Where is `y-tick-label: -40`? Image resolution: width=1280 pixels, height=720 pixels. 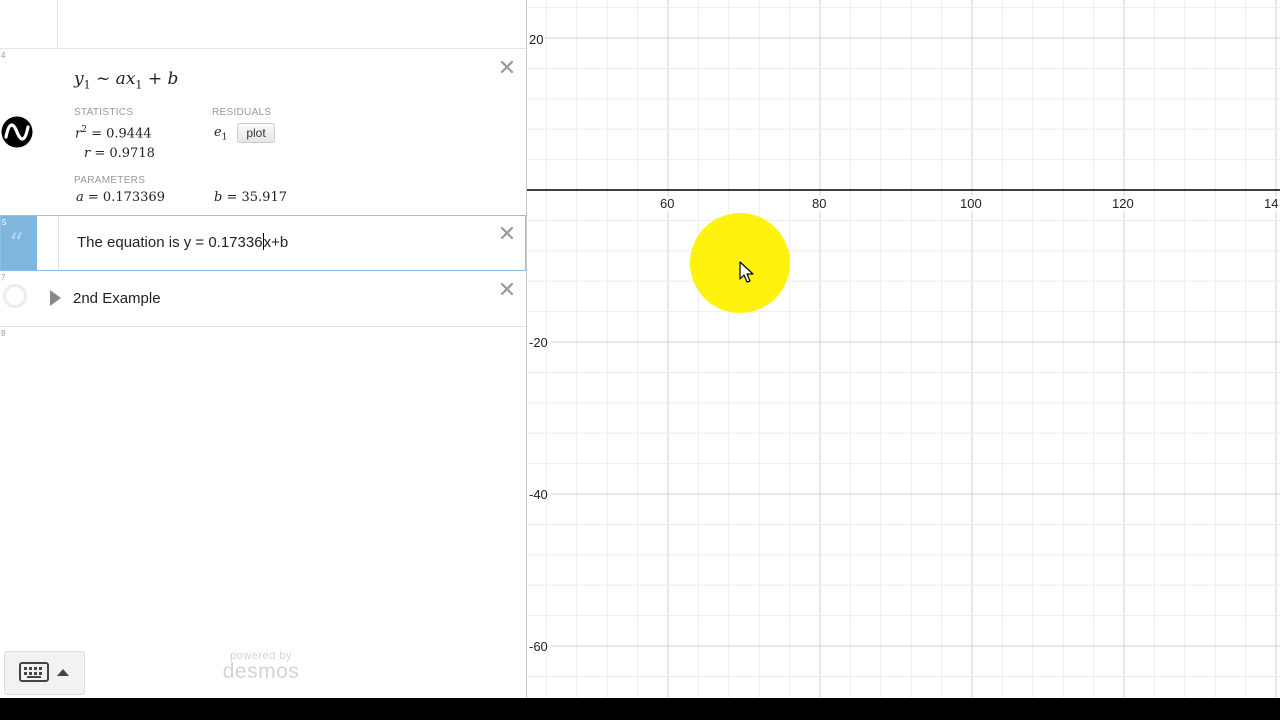 y-tick-label: -40 is located at coordinates (538, 494).